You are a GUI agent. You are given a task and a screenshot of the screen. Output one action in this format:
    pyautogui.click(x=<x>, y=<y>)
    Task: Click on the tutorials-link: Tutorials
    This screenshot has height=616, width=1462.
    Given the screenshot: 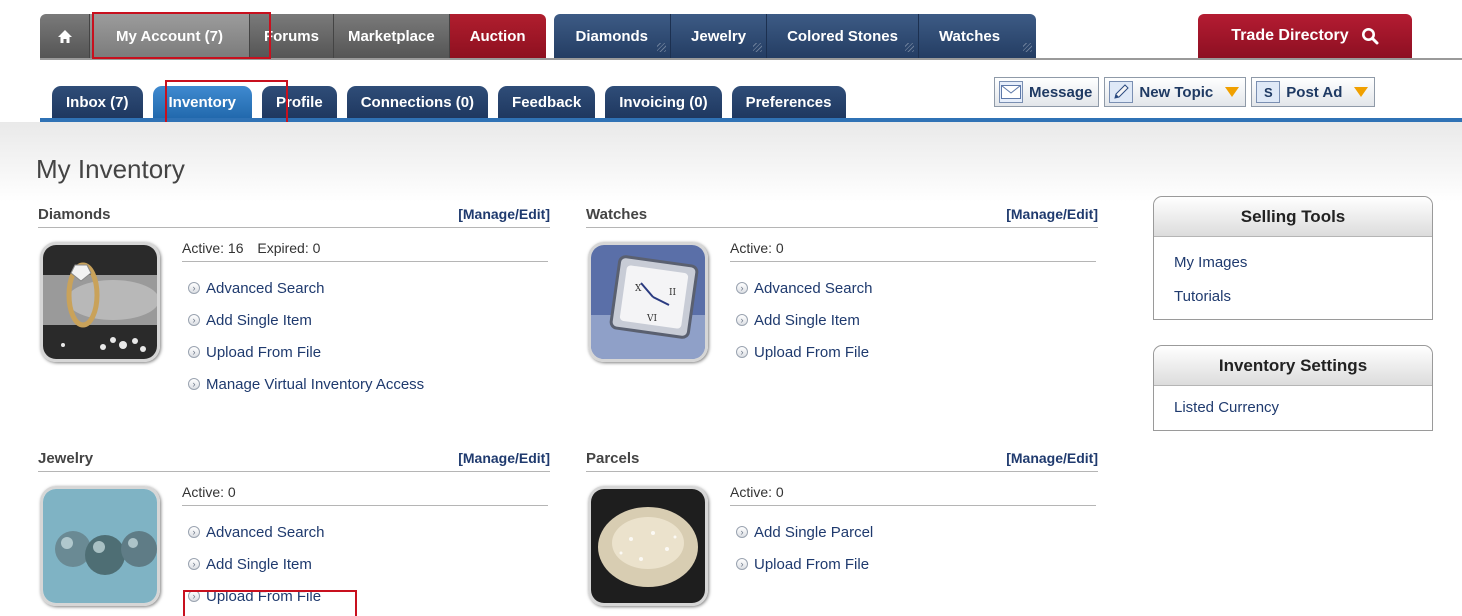 What is the action you would take?
    pyautogui.click(x=1293, y=296)
    